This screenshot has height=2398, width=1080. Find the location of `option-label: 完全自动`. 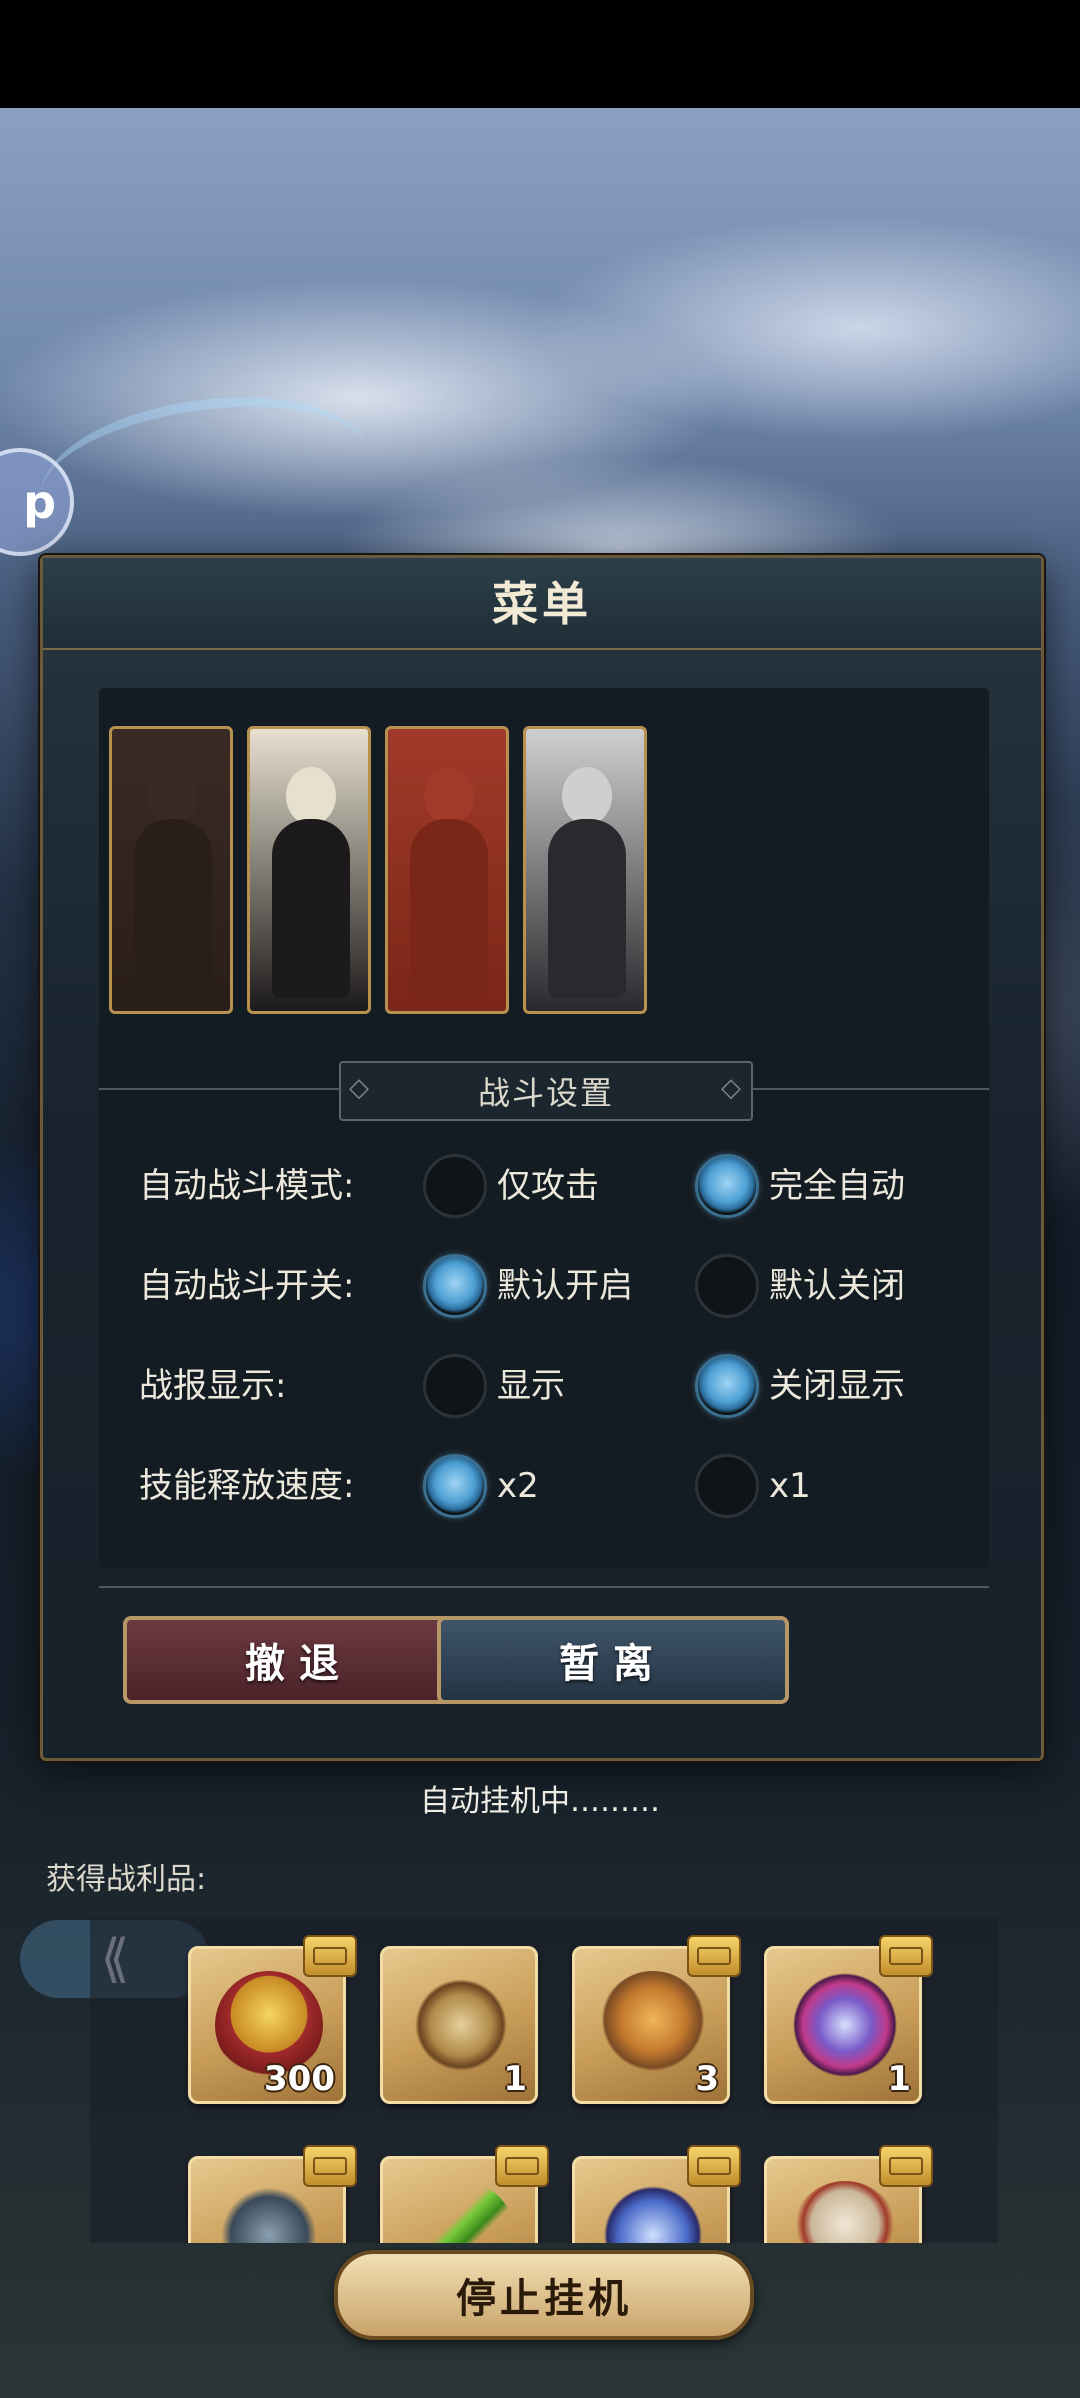

option-label: 完全自动 is located at coordinates (837, 1186).